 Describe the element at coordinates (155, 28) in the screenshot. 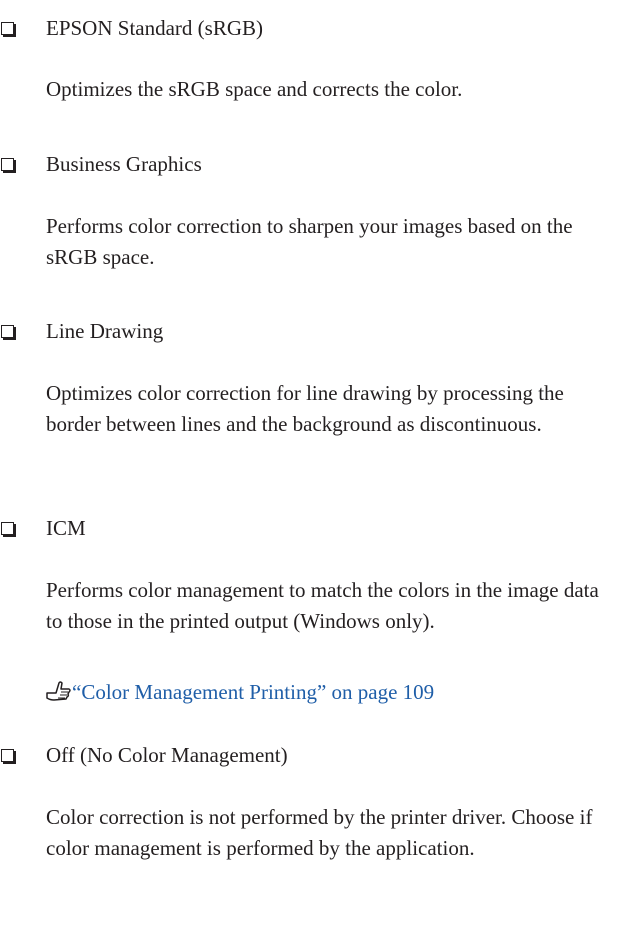

I see `option-title: EPSON Standard (sRGB)` at that location.